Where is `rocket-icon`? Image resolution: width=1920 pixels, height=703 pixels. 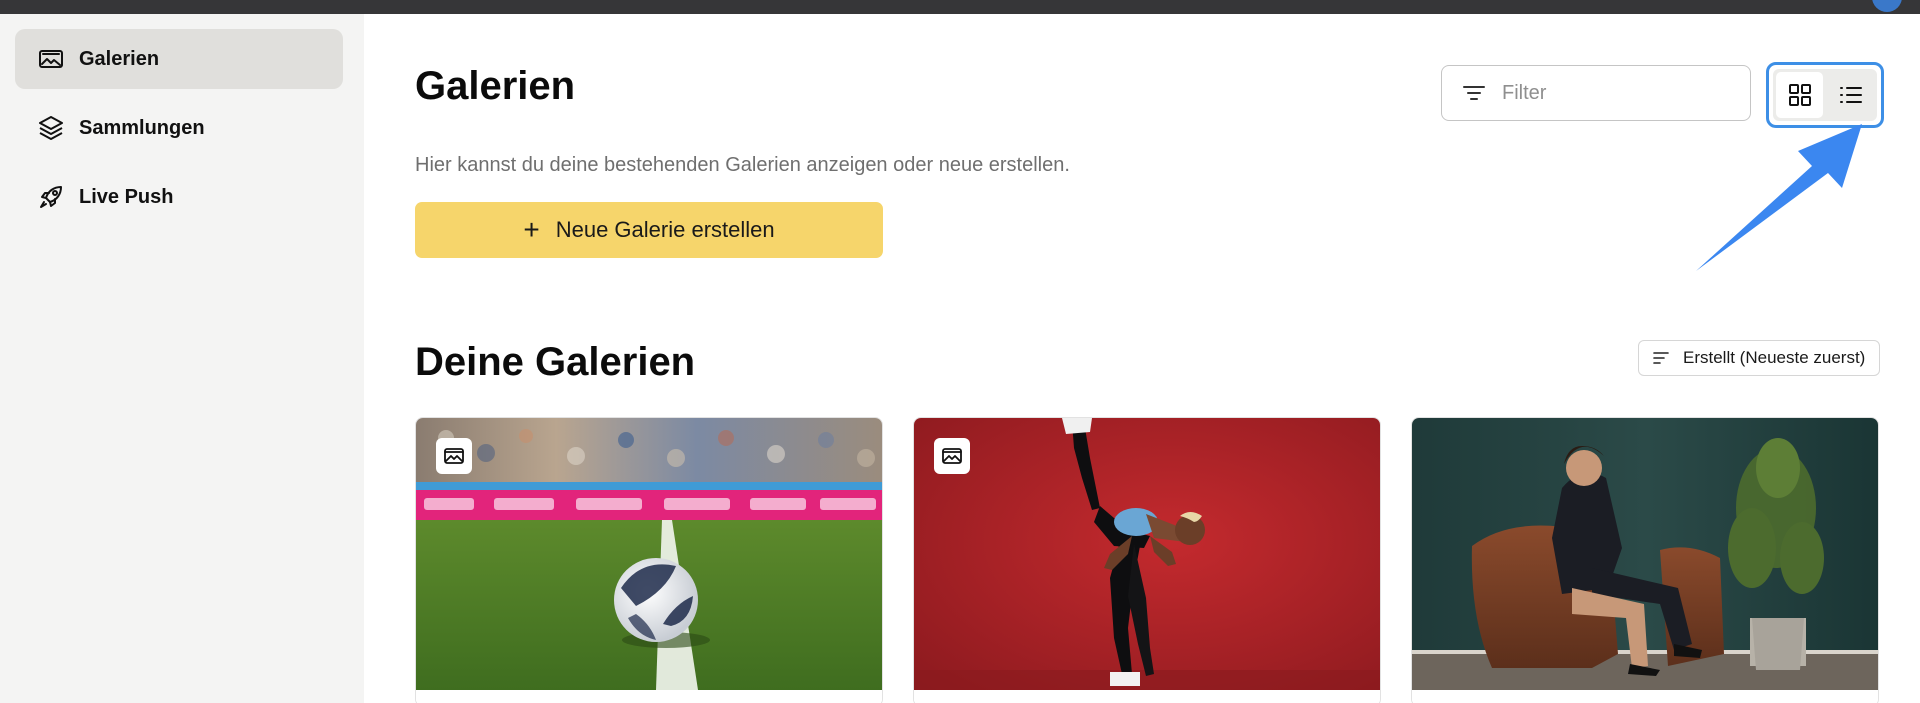 rocket-icon is located at coordinates (51, 197).